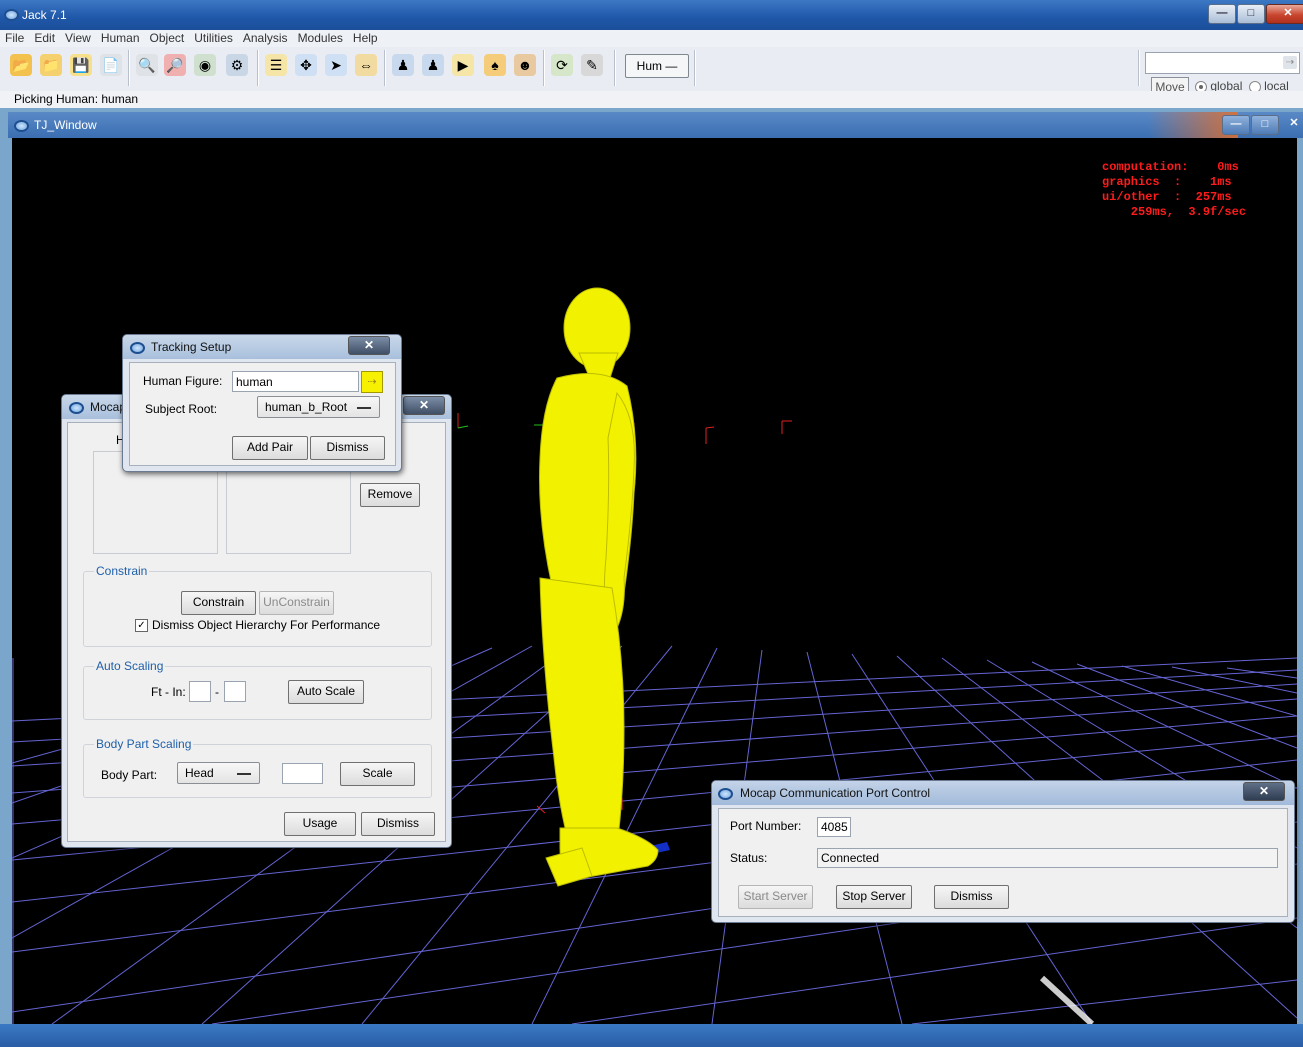  I want to click on render-icon: ⚙, so click(237, 65).